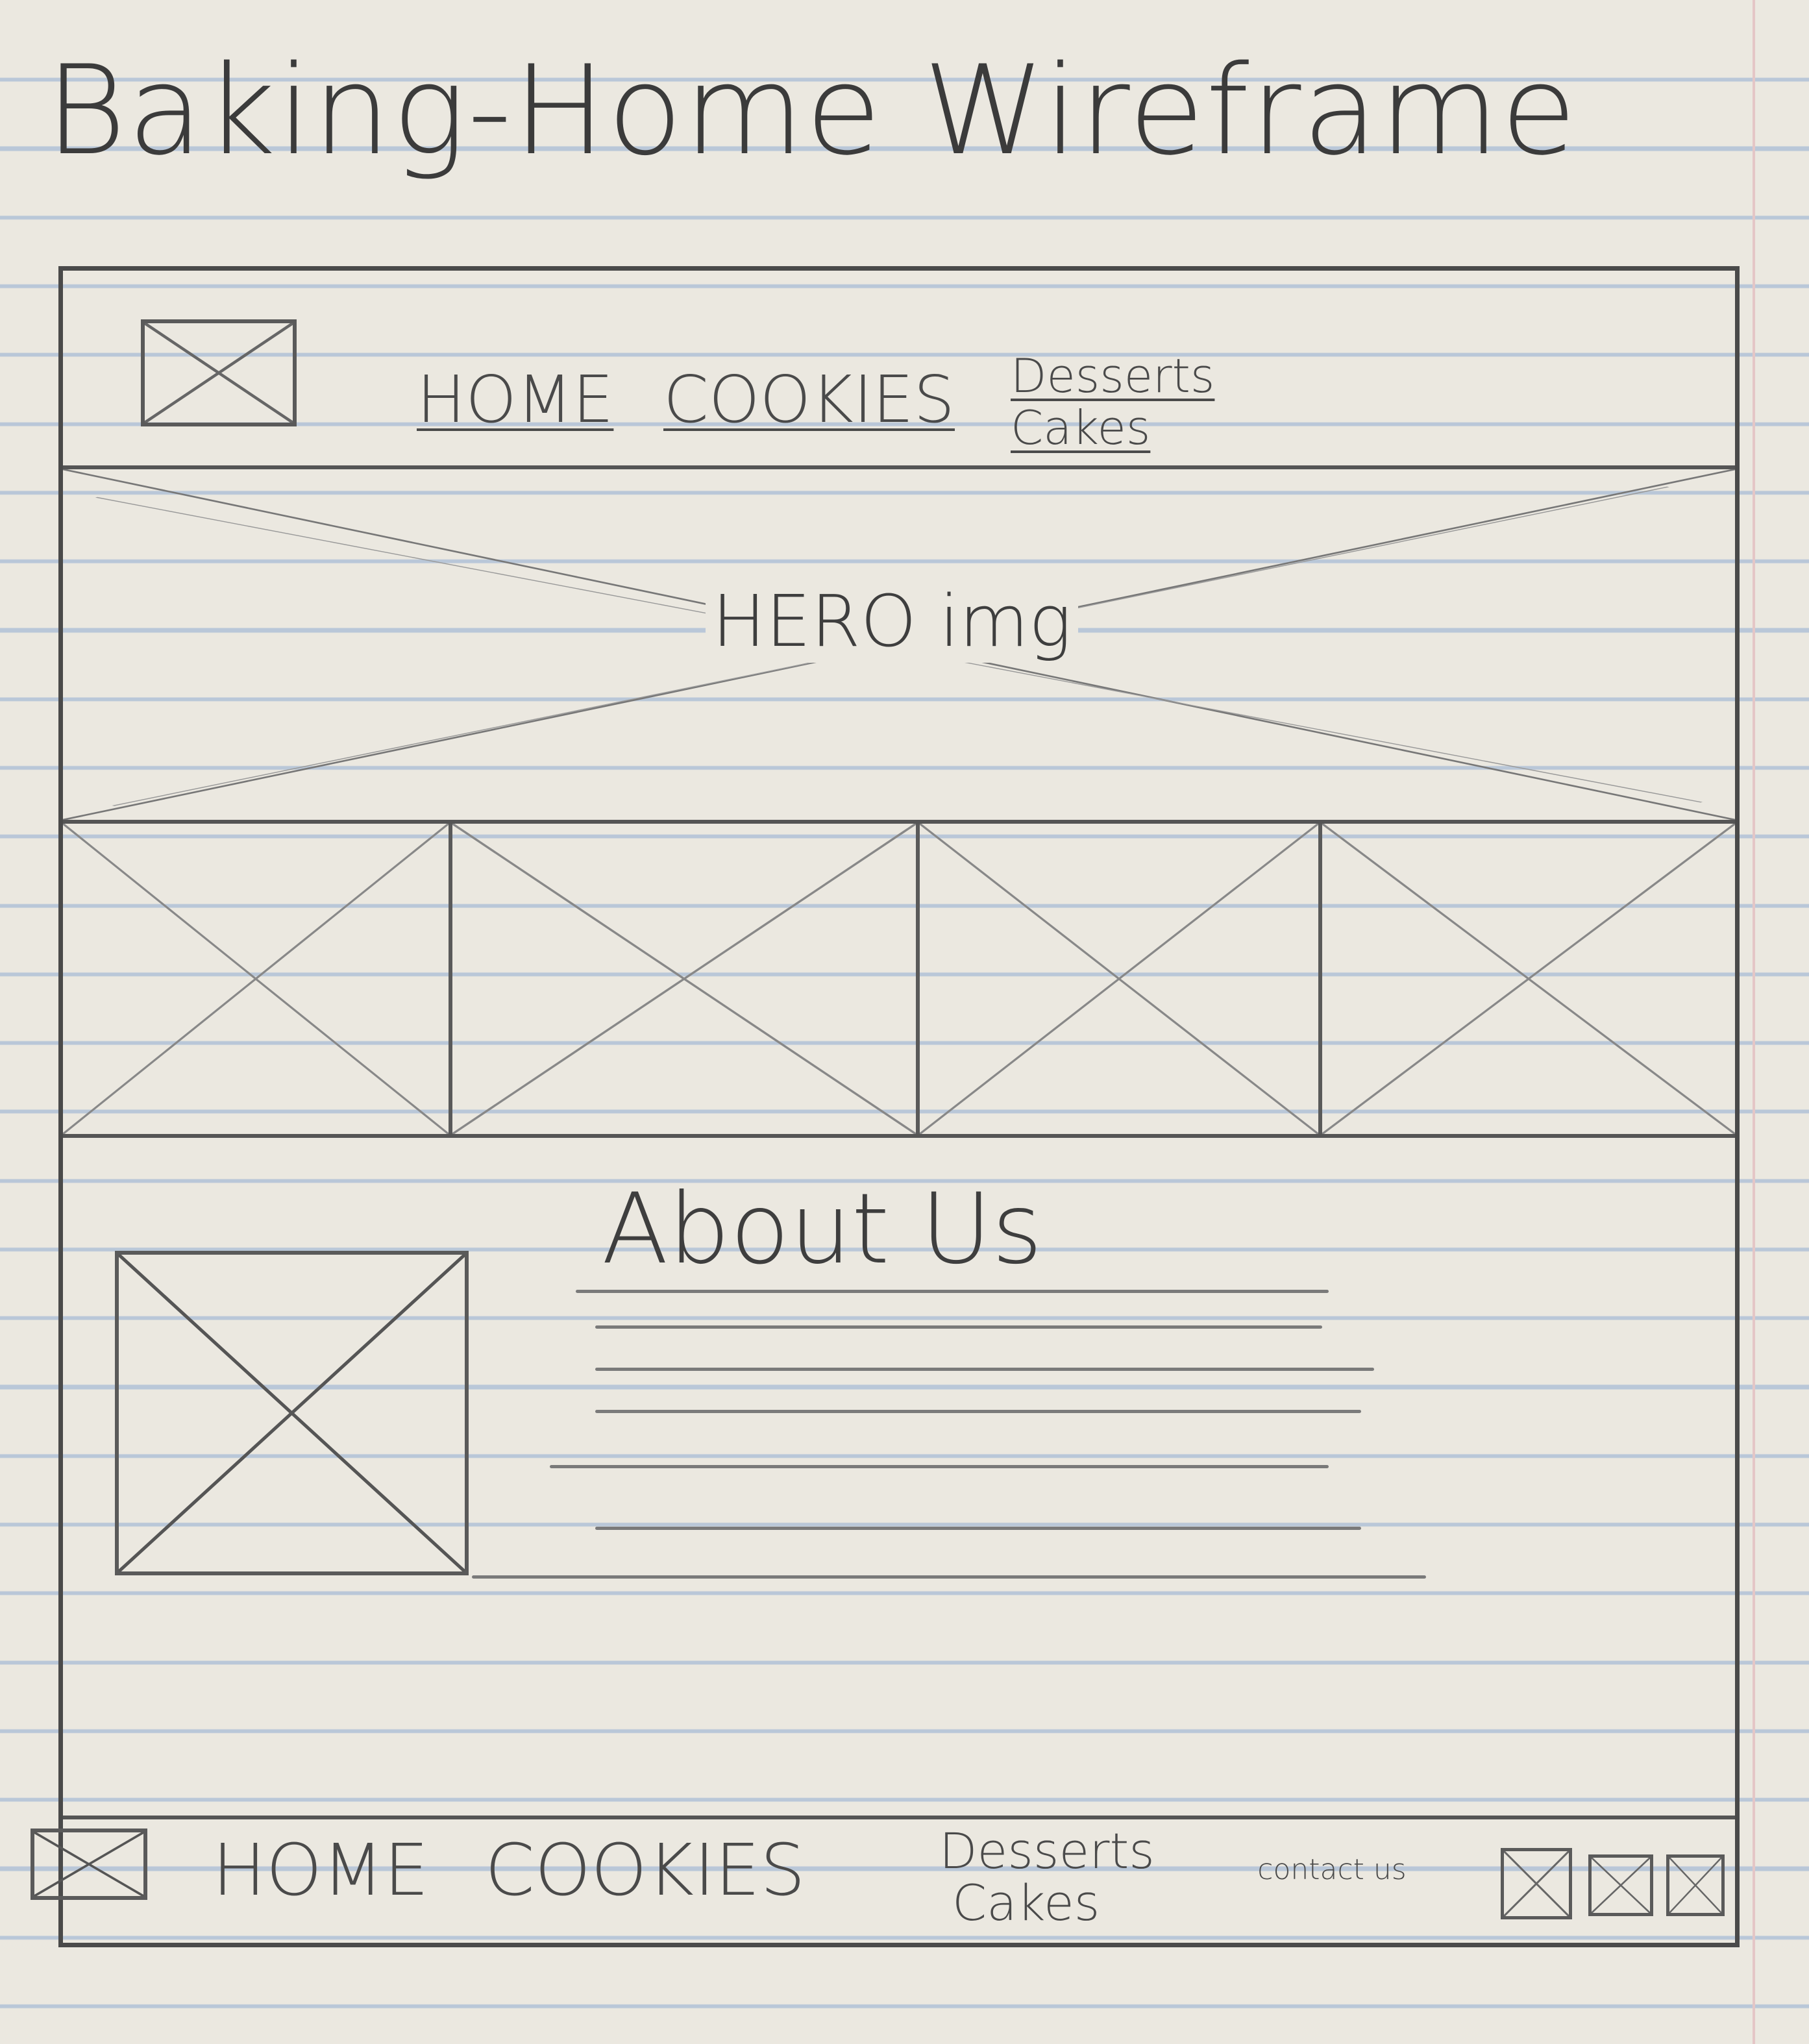  I want to click on footer-divider, so click(899, 1818).